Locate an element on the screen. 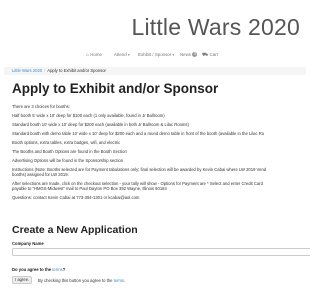 This screenshot has width=320, height=294. site-title: Little Wars 2020 is located at coordinates (215, 27).